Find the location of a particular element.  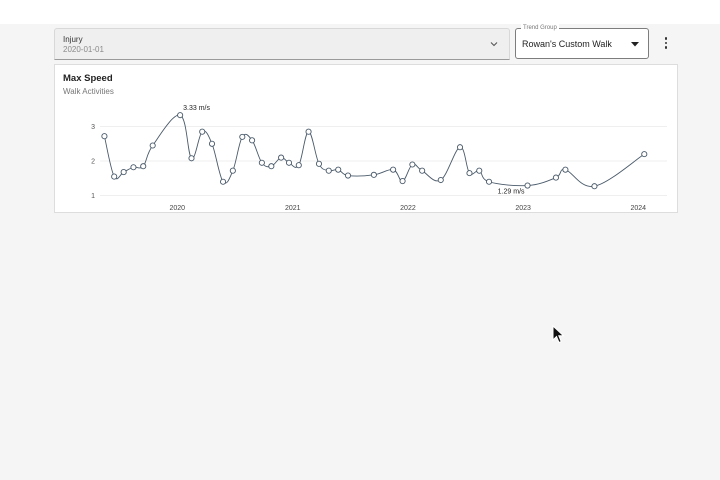

kebab-menu-icon is located at coordinates (666, 43).